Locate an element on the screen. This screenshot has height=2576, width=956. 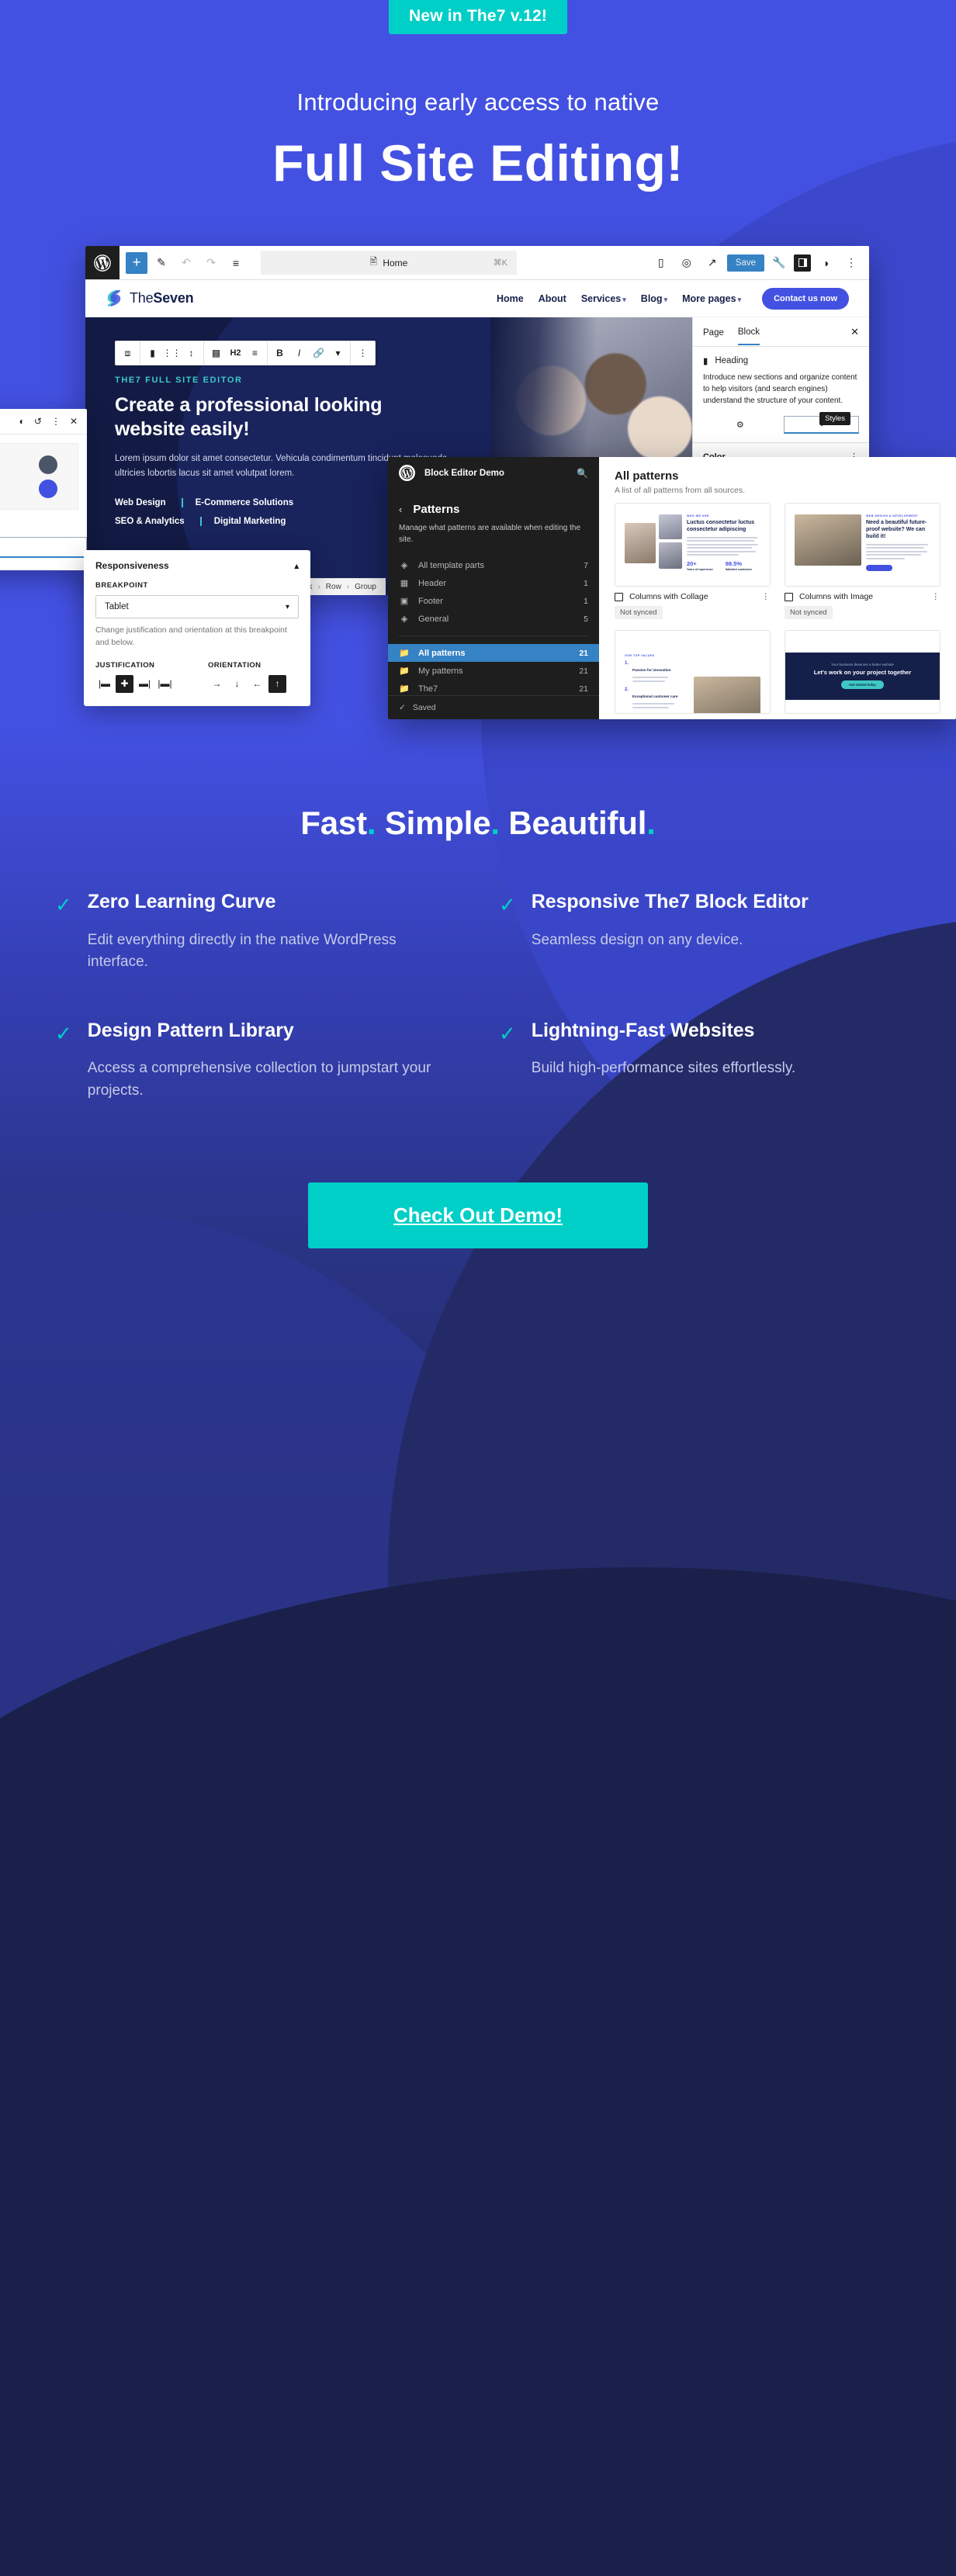
pattern-card: OUR TOP VALUES 1. Passion for innovation is located at coordinates (693, 674).